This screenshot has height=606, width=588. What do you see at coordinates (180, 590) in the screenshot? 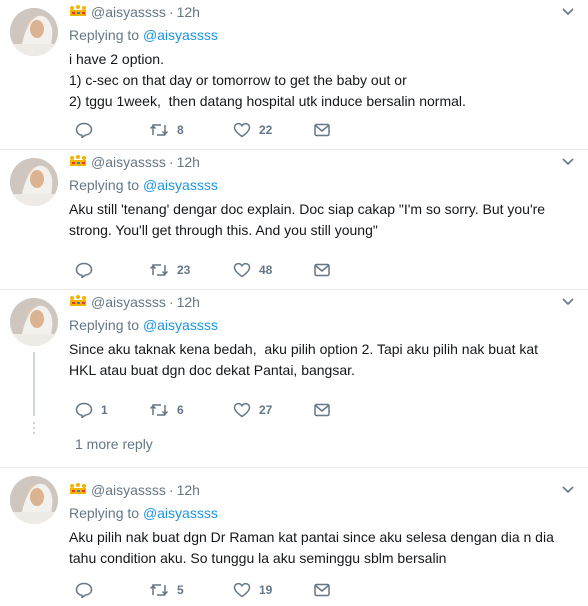
I see `retweet-count: 5` at bounding box center [180, 590].